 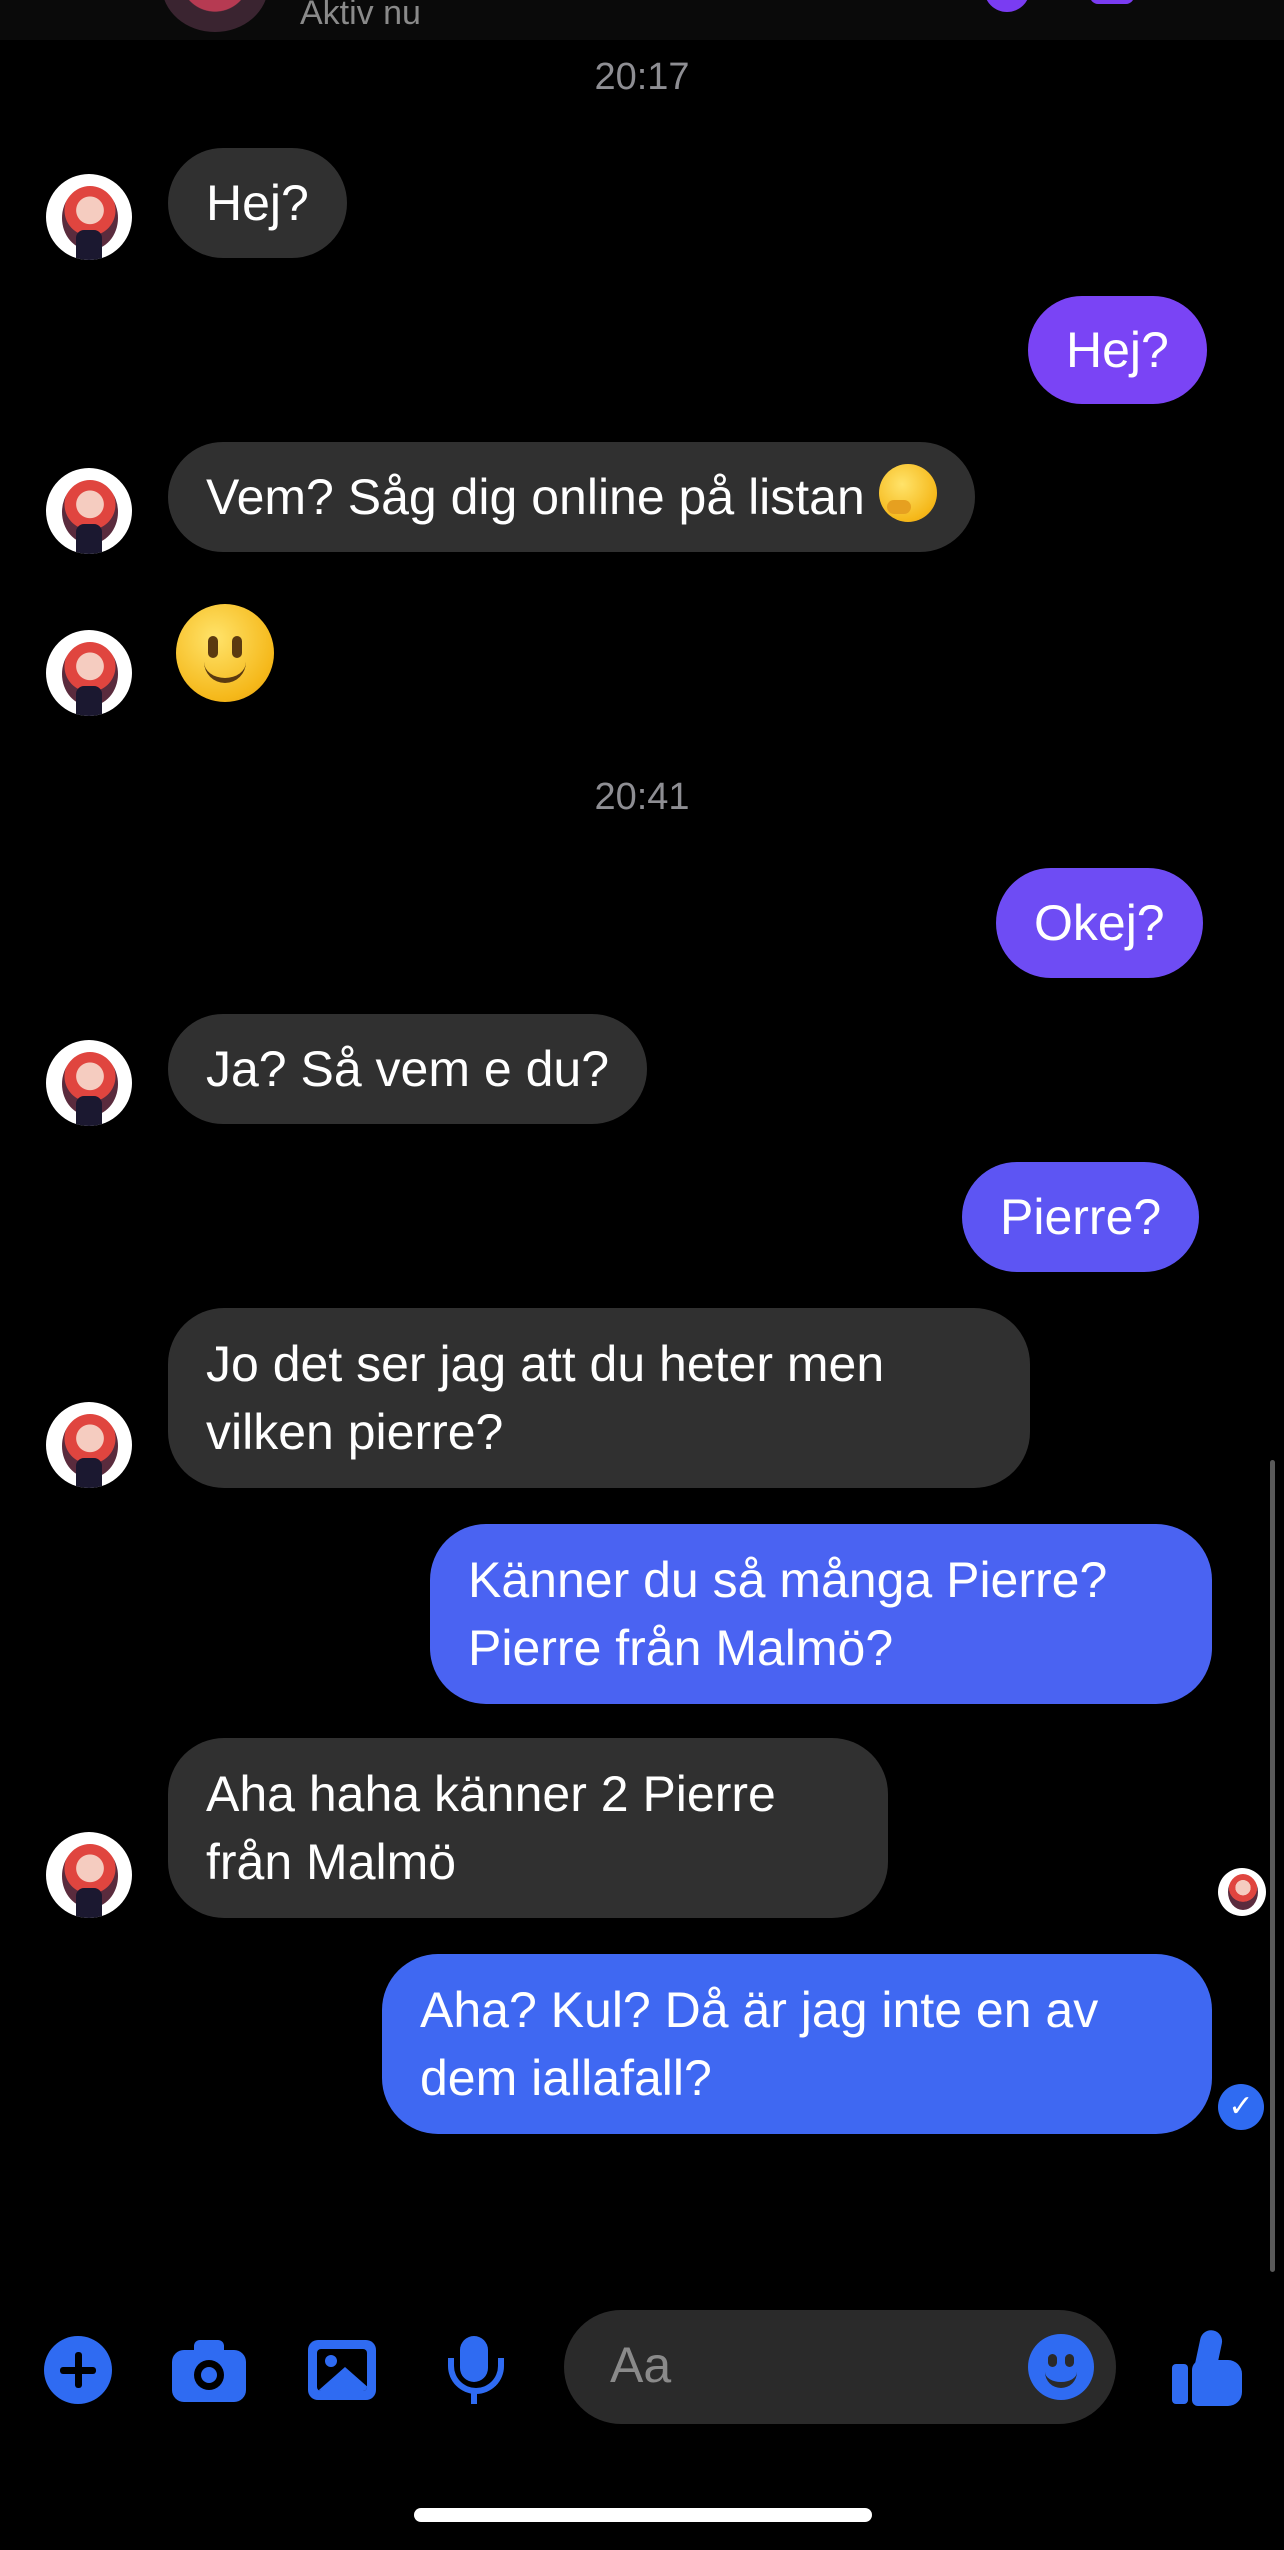 What do you see at coordinates (331, 2361) in the screenshot?
I see `photo-sun` at bounding box center [331, 2361].